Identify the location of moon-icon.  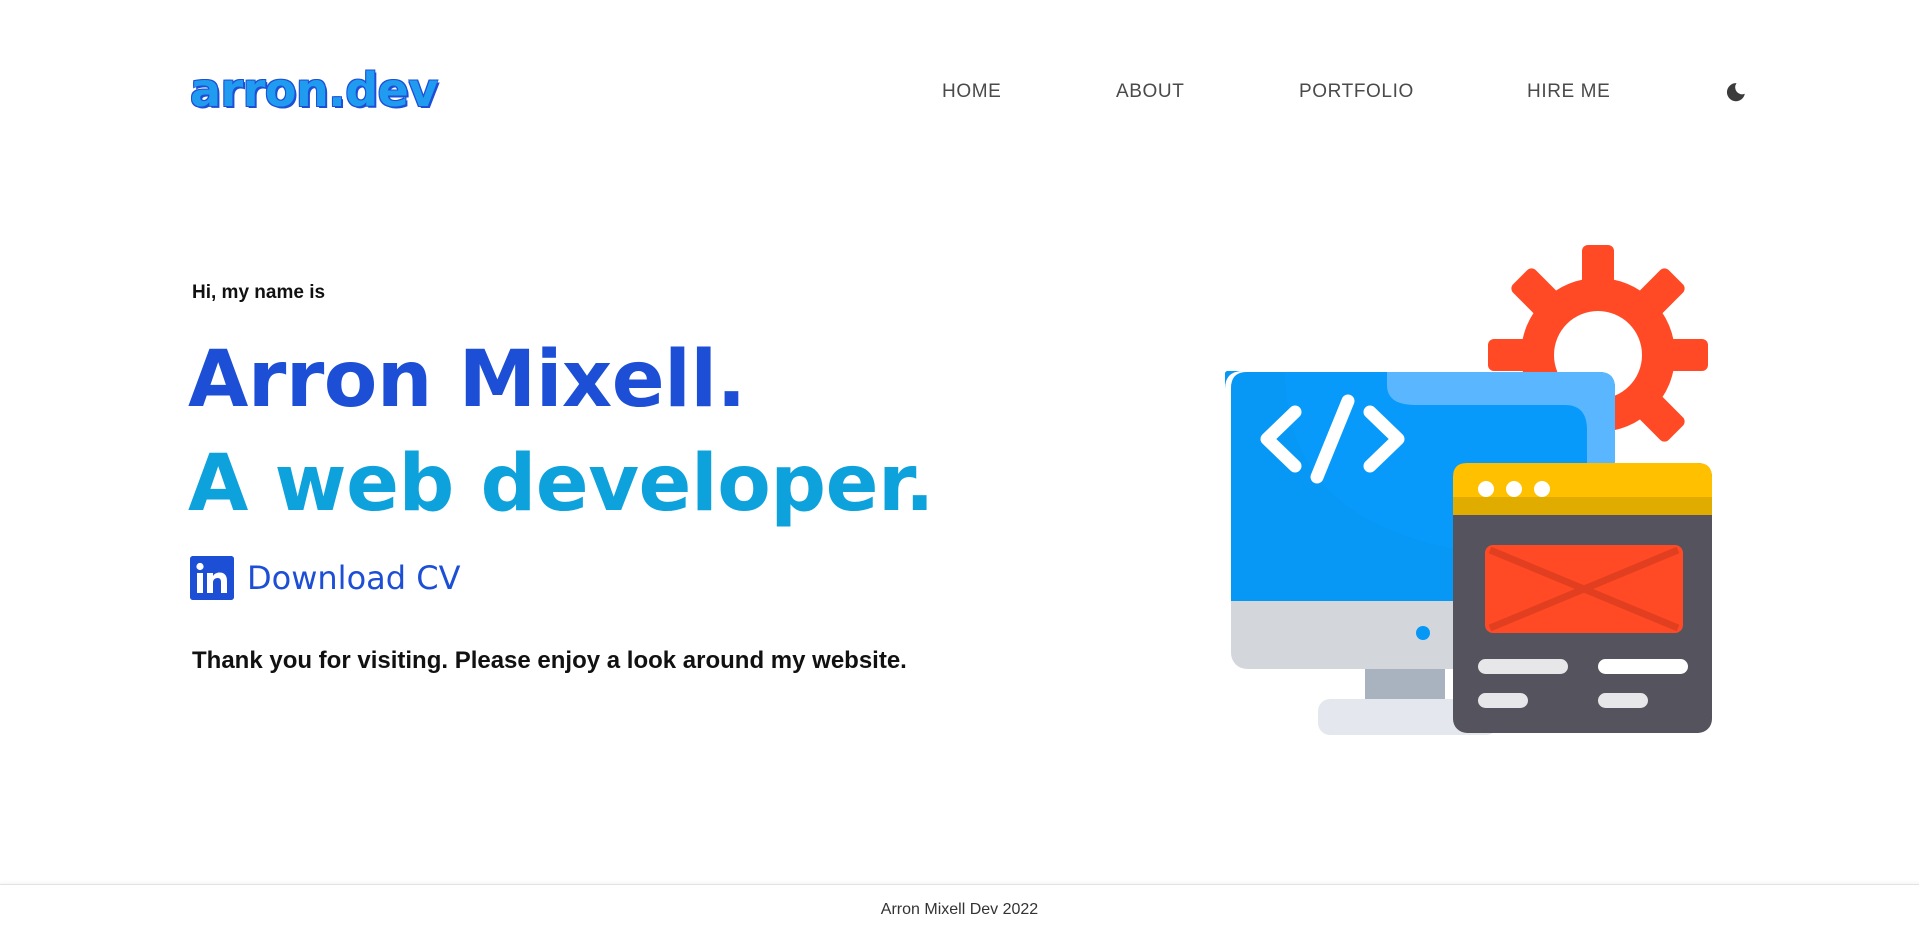
(1735, 92).